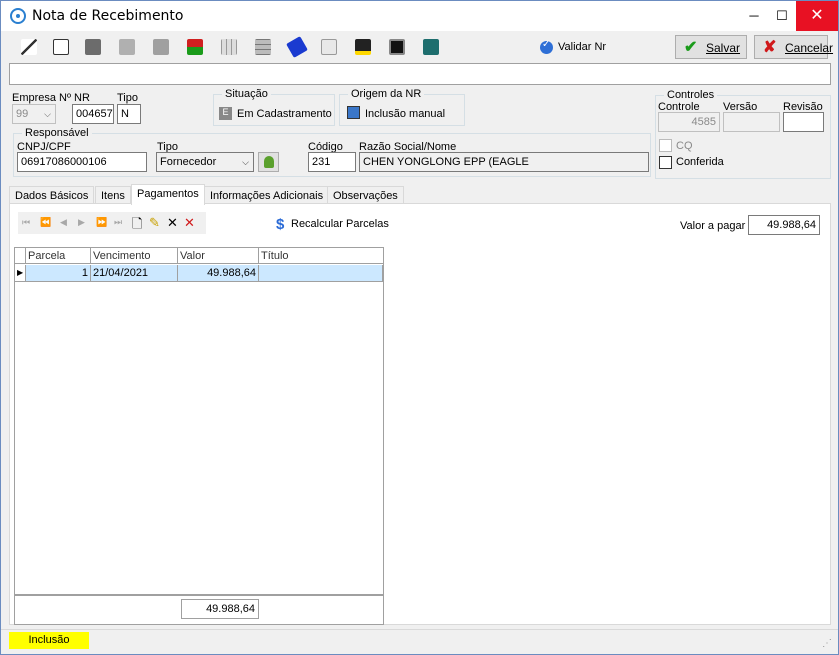  I want to click on cancel-button: ✘ Cancelar, so click(793, 47).